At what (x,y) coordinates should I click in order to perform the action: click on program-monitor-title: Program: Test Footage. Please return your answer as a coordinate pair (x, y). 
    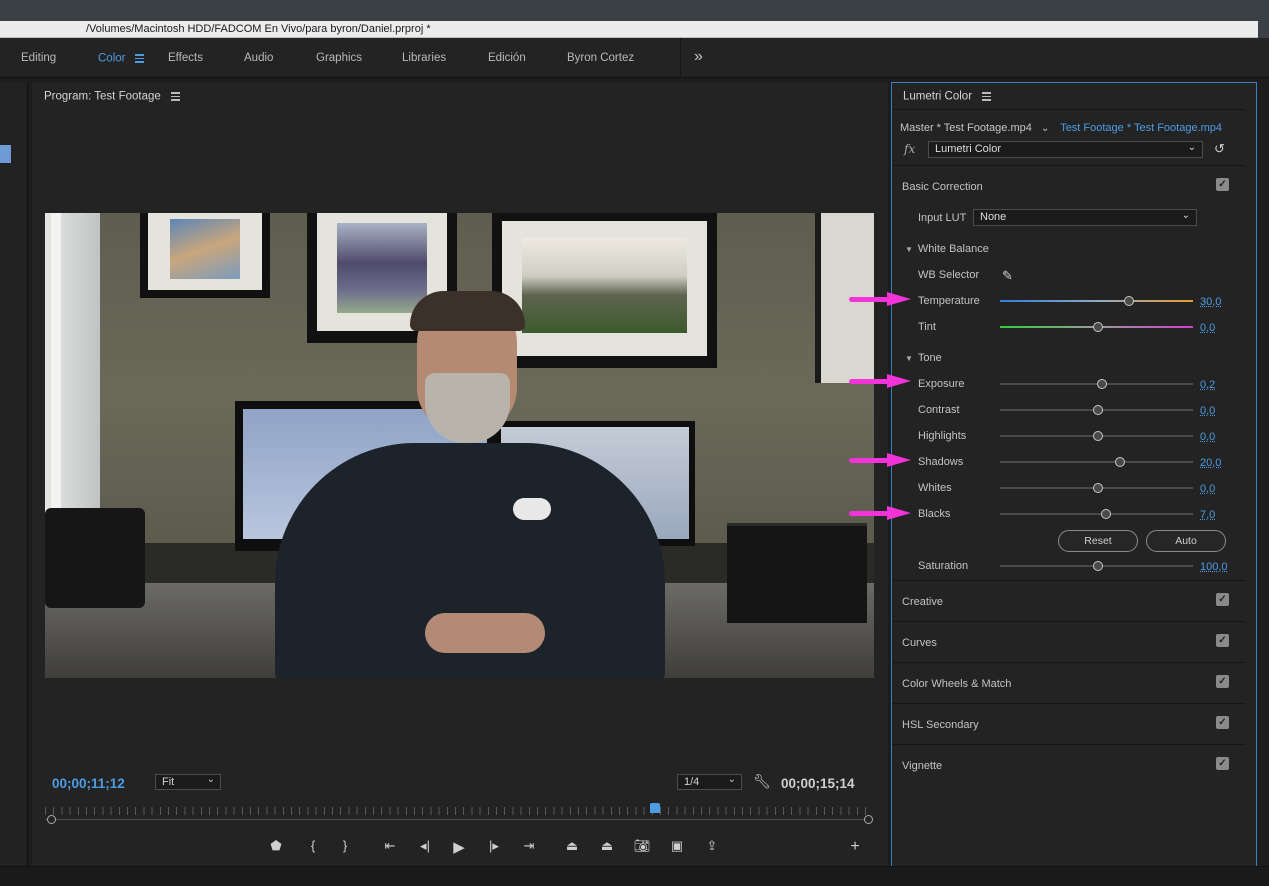
    Looking at the image, I should click on (112, 96).